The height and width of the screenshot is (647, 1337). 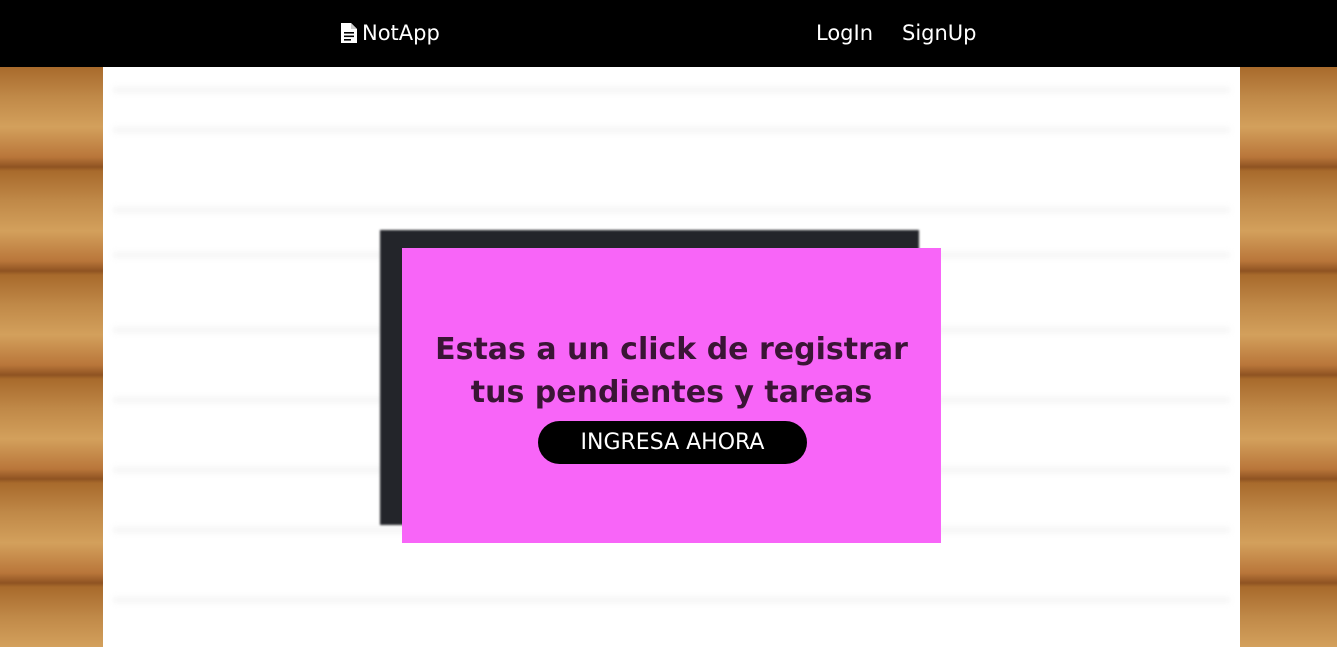 I want to click on login-link: LogIn, so click(x=844, y=33).